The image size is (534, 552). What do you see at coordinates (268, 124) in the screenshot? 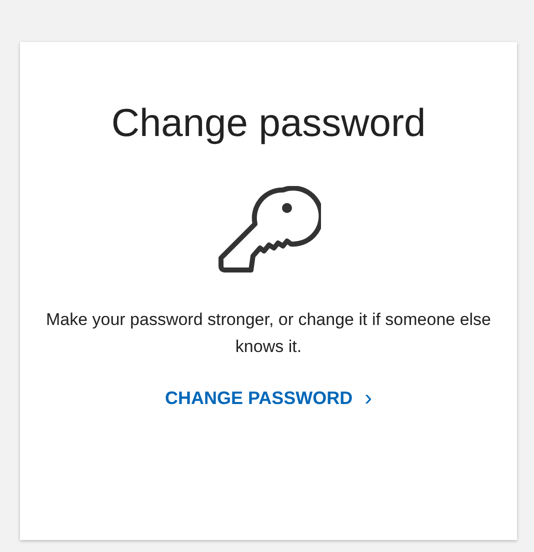
I see `card-title: Change password` at bounding box center [268, 124].